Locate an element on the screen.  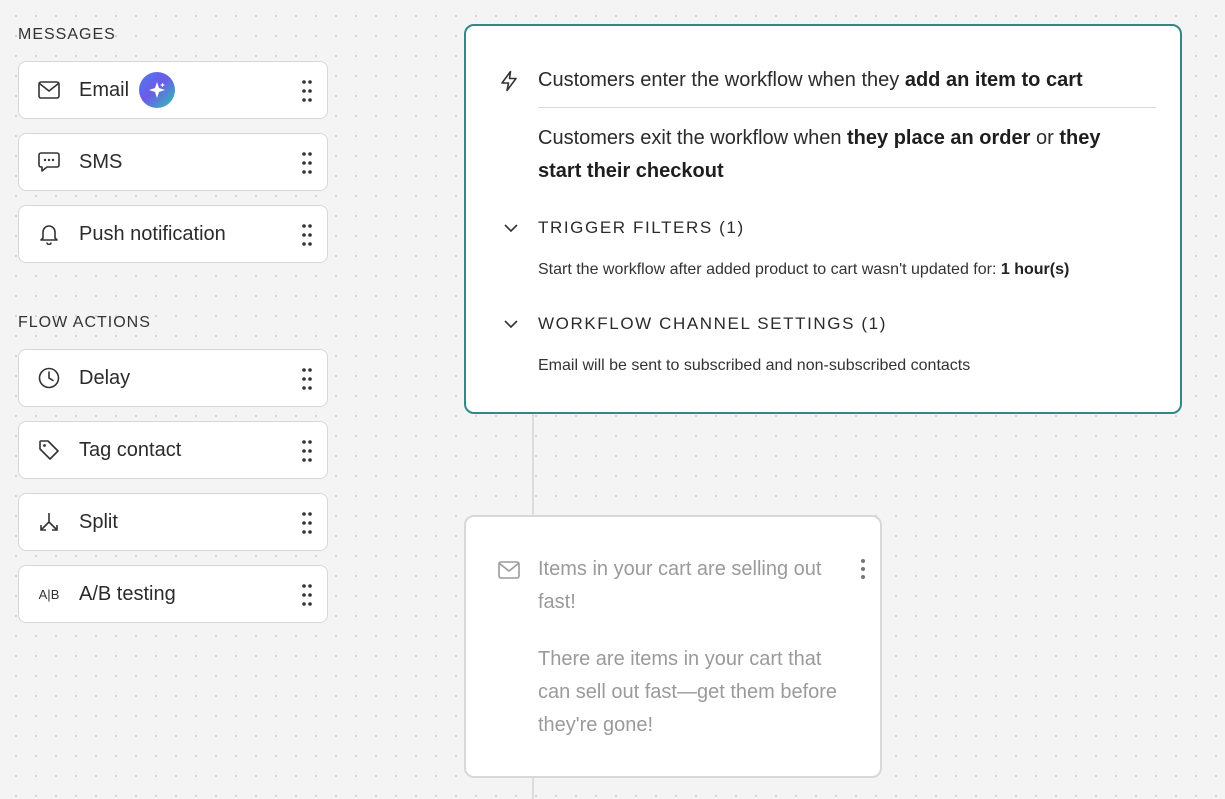
delay-block: Delay is located at coordinates (173, 378).